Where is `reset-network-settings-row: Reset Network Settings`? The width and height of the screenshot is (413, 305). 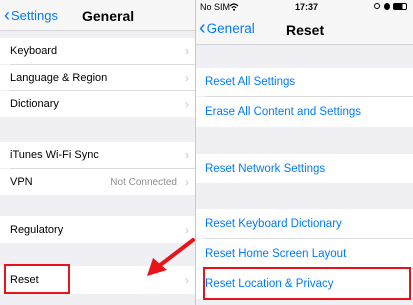
reset-network-settings-row: Reset Network Settings is located at coordinates (304, 168).